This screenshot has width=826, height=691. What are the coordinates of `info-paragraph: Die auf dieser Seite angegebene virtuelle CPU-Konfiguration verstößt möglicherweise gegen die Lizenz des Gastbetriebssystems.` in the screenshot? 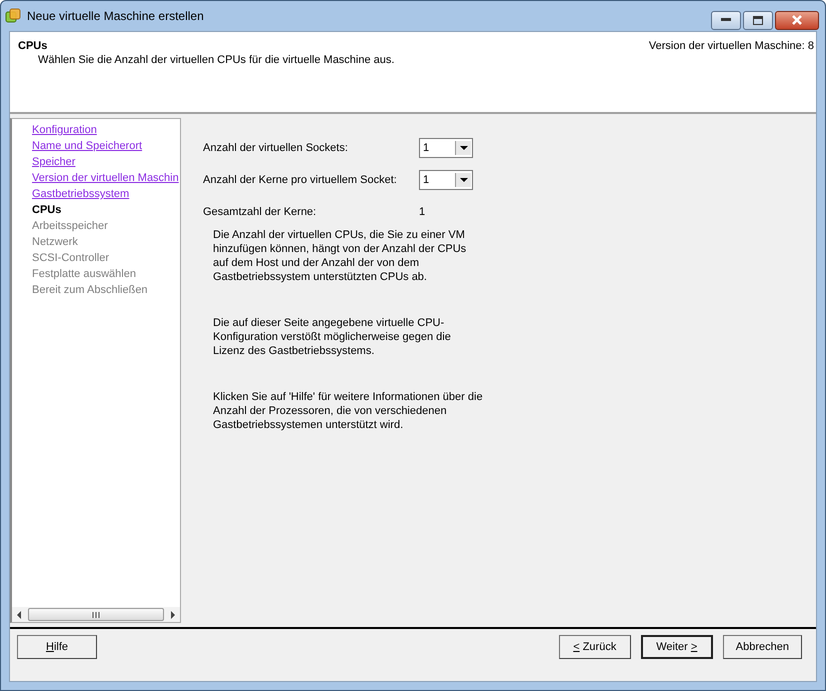 It's located at (332, 337).